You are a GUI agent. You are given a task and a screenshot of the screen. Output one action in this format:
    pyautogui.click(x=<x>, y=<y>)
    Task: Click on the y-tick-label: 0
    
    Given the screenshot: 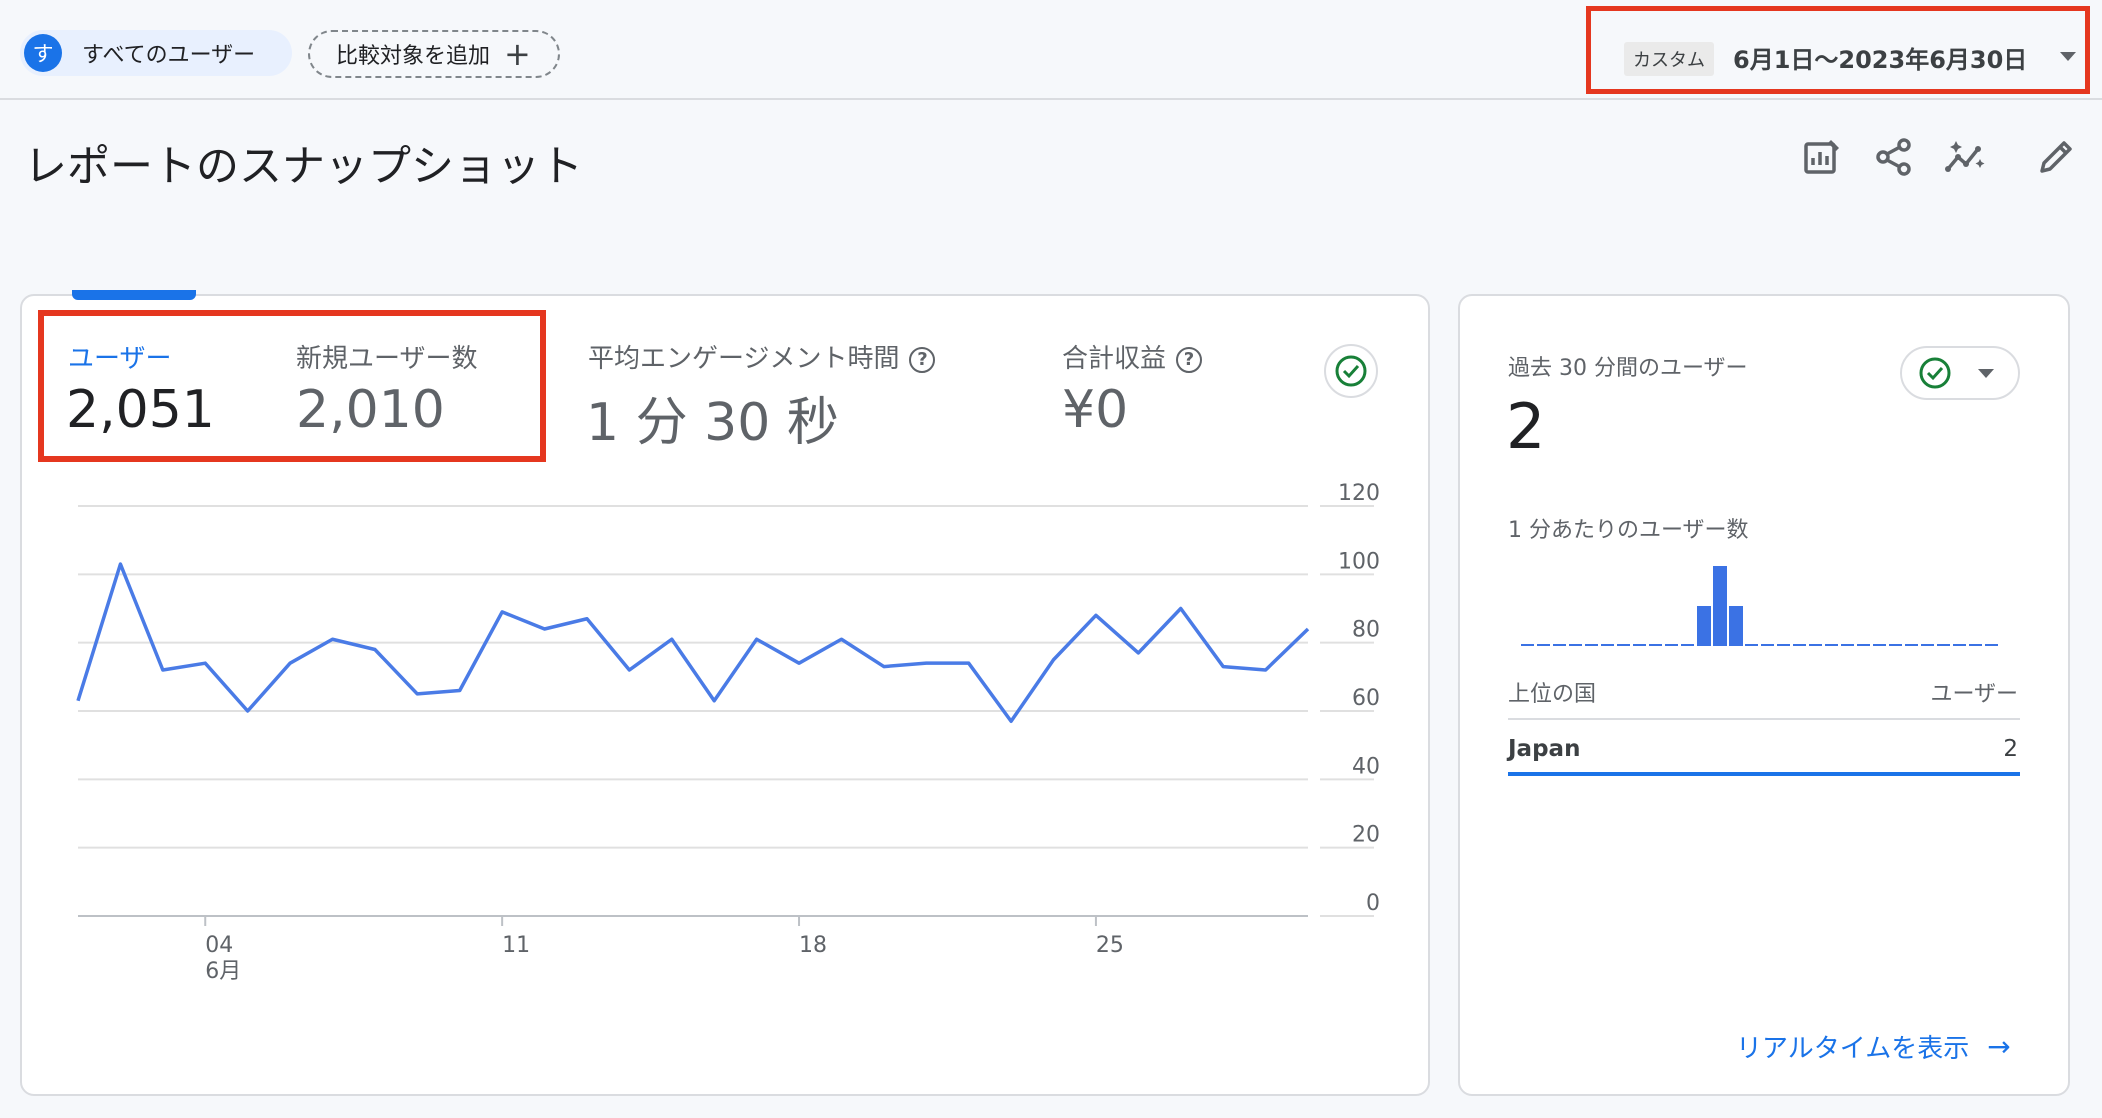 What is the action you would take?
    pyautogui.click(x=1373, y=903)
    